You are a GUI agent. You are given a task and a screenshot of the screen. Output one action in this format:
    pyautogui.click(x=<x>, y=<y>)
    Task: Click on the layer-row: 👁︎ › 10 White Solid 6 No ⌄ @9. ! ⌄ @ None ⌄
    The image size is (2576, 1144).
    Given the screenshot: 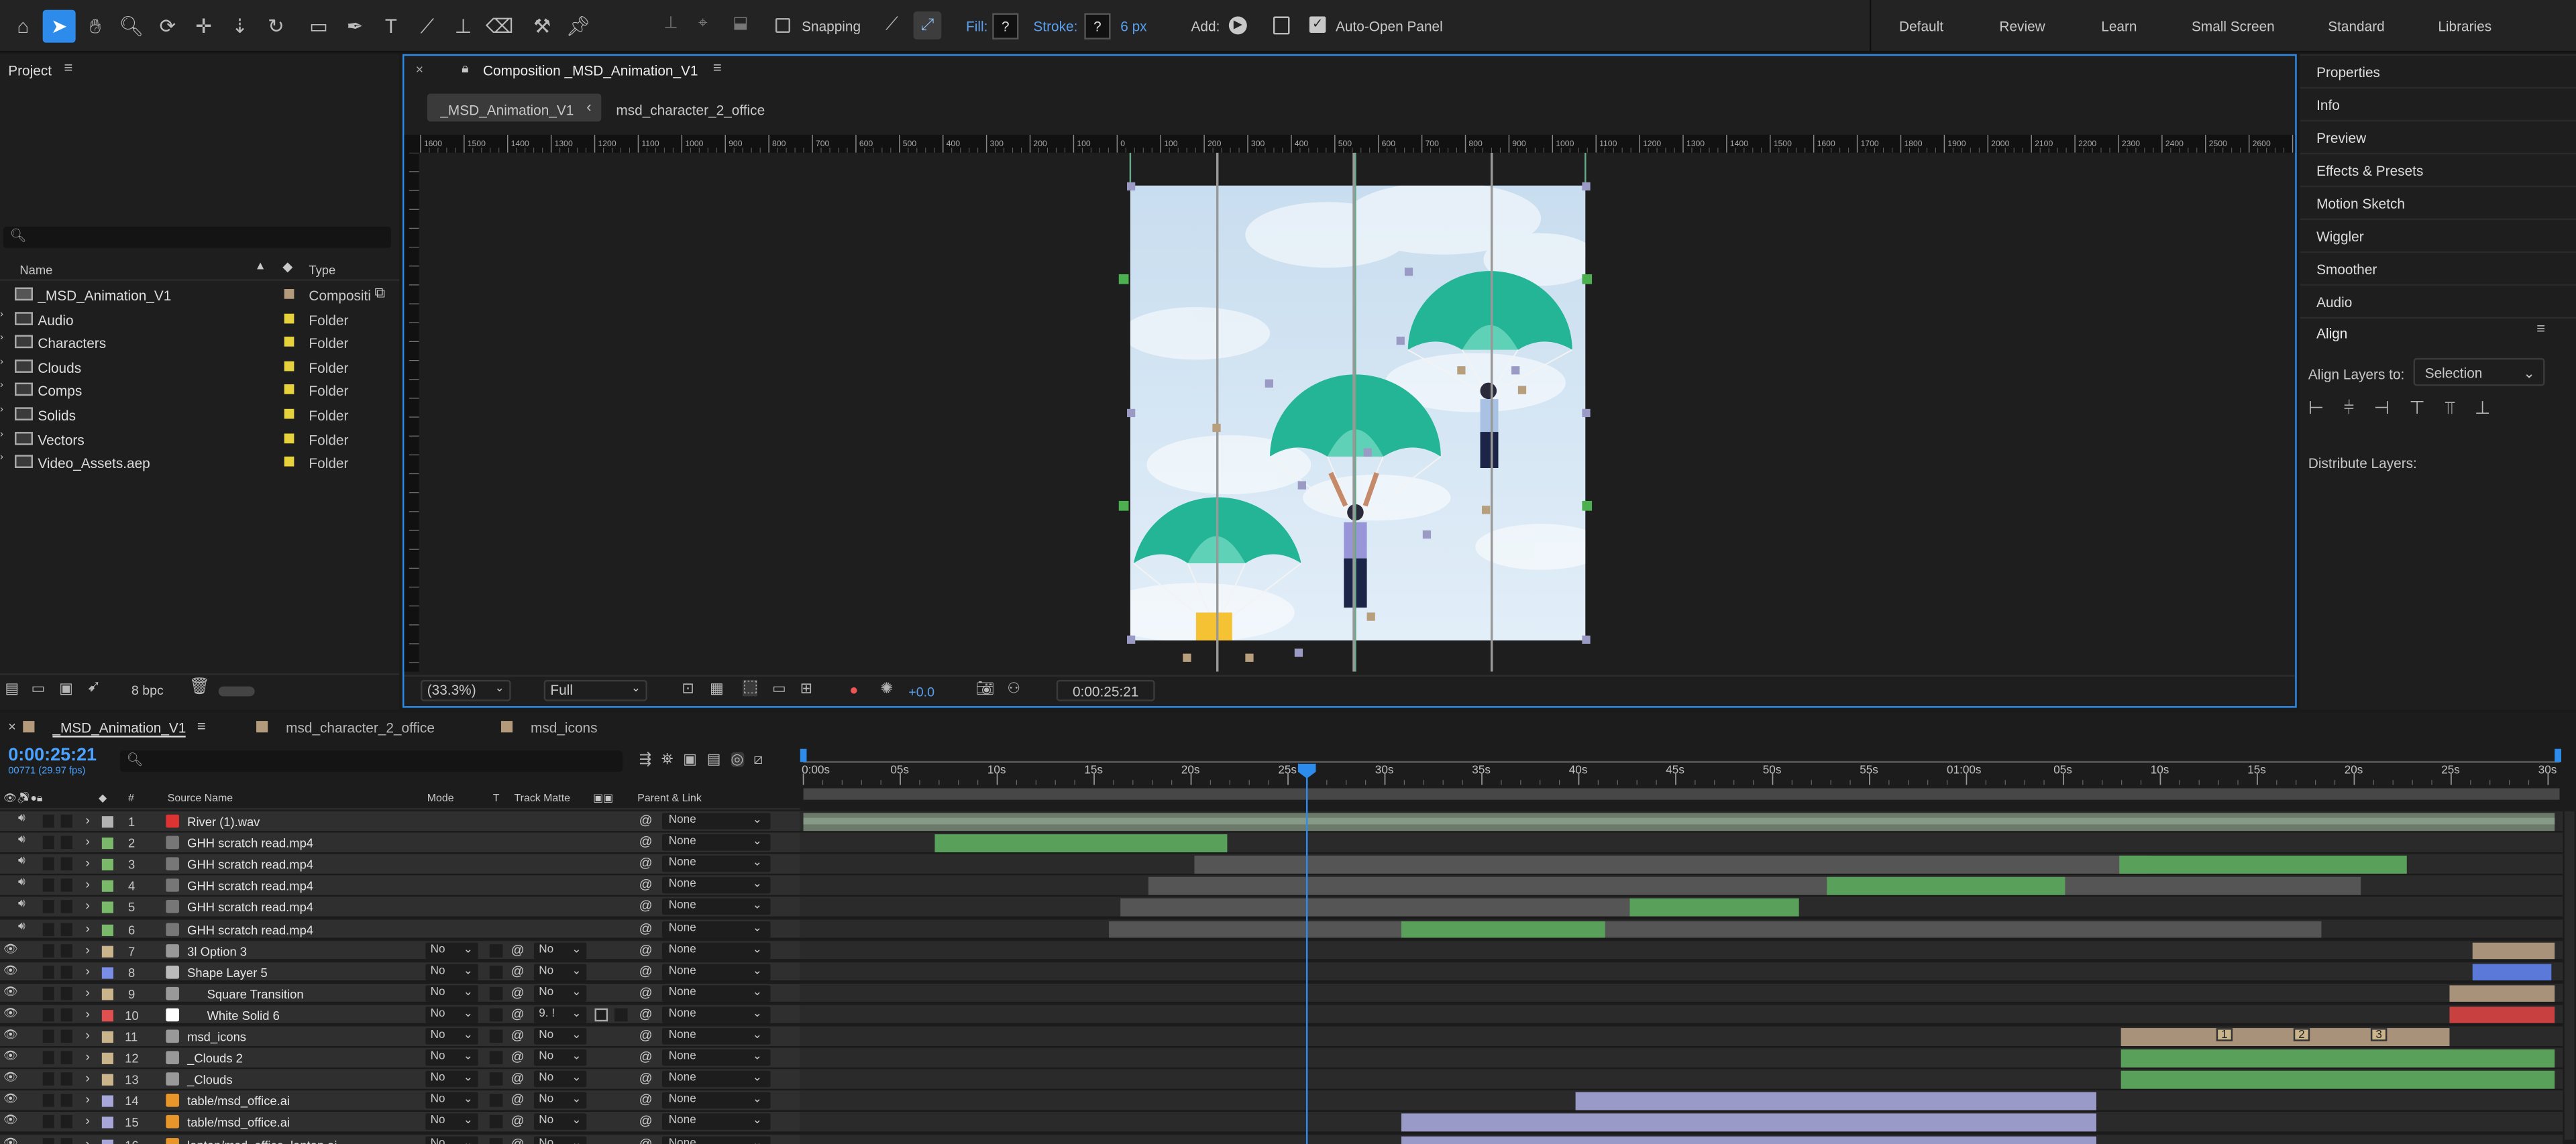 What is the action you would take?
    pyautogui.click(x=400, y=1015)
    